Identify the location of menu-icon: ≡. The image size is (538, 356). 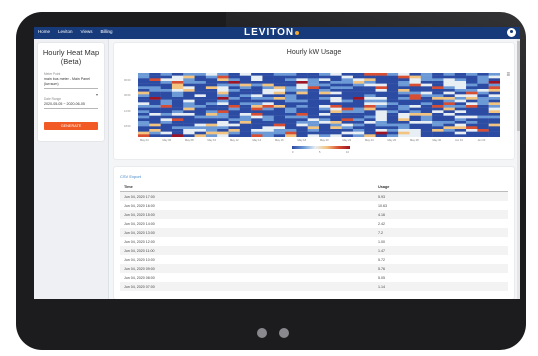
(508, 75).